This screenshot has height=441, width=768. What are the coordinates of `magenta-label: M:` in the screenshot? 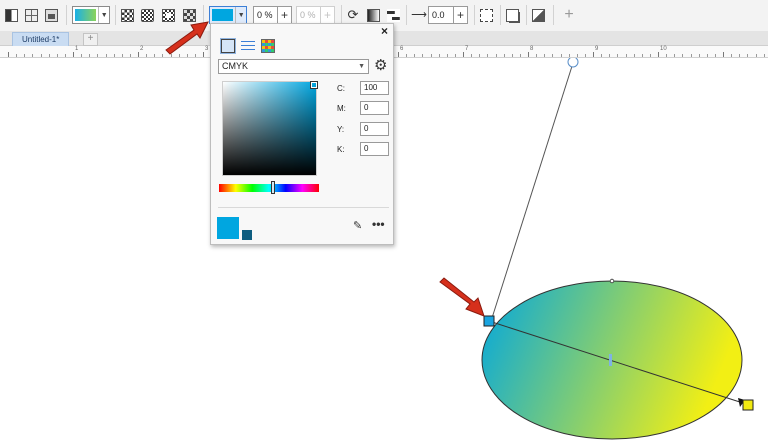 It's located at (341, 108).